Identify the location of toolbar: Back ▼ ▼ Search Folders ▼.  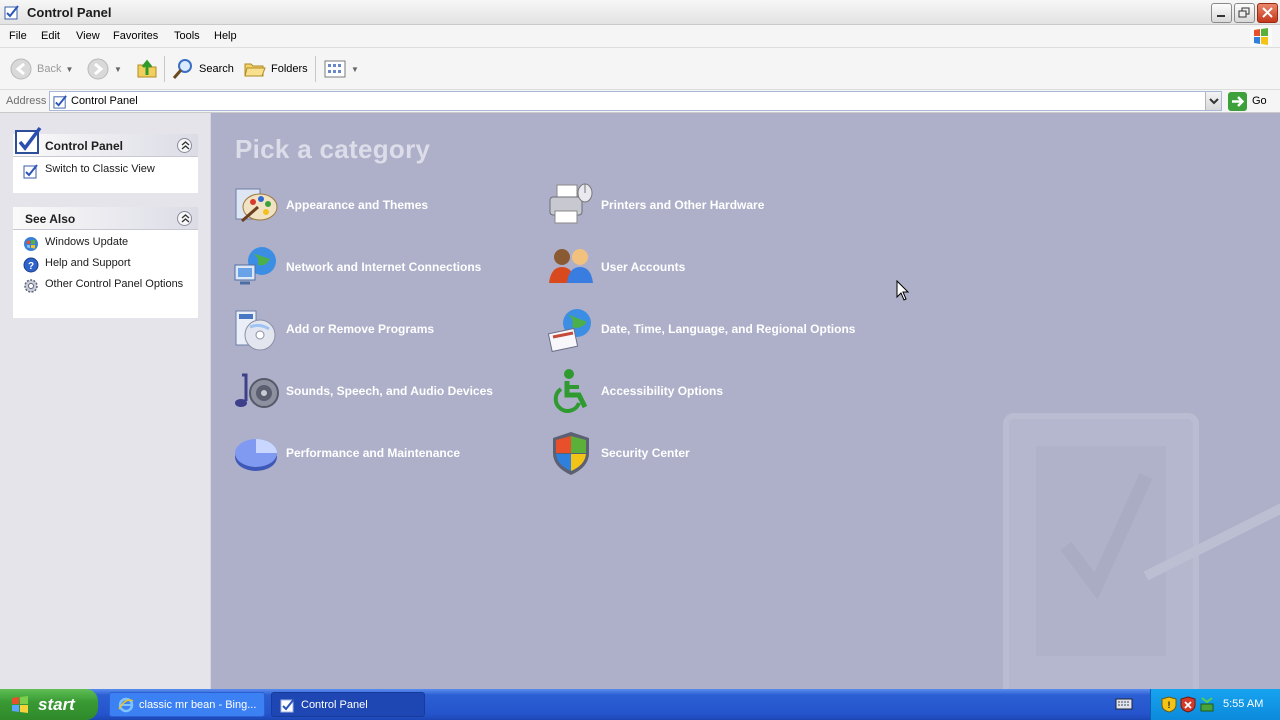
(640, 69).